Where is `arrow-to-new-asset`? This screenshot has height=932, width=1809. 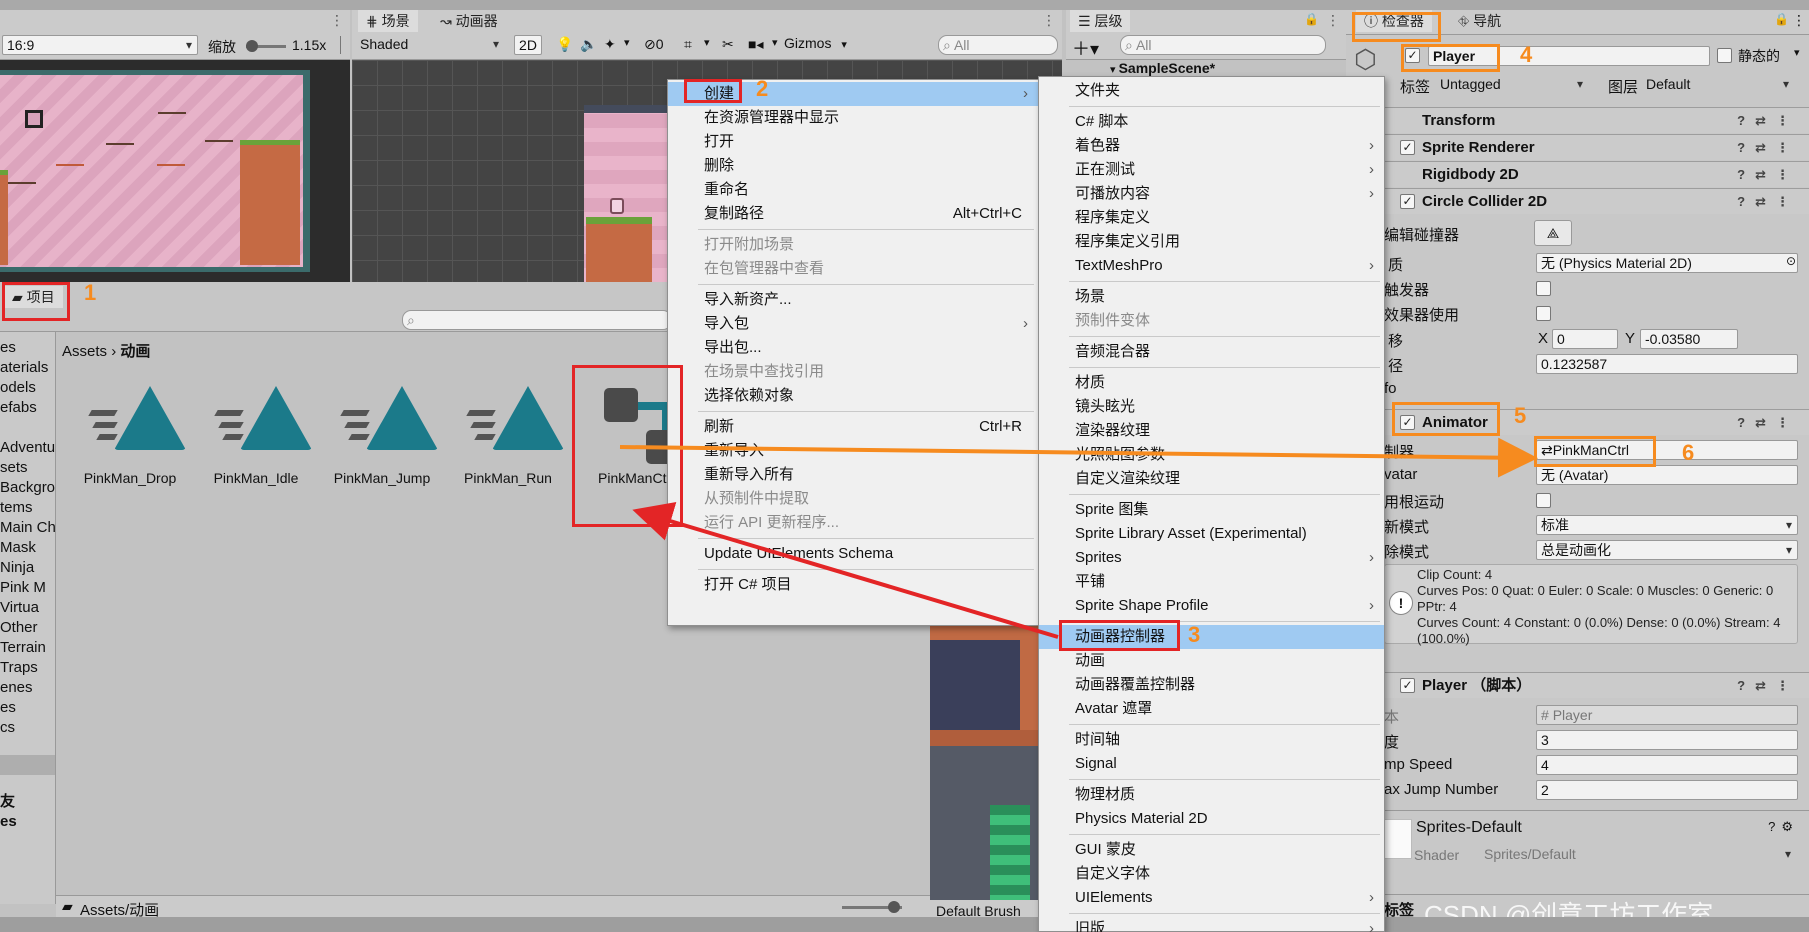 arrow-to-new-asset is located at coordinates (845, 570).